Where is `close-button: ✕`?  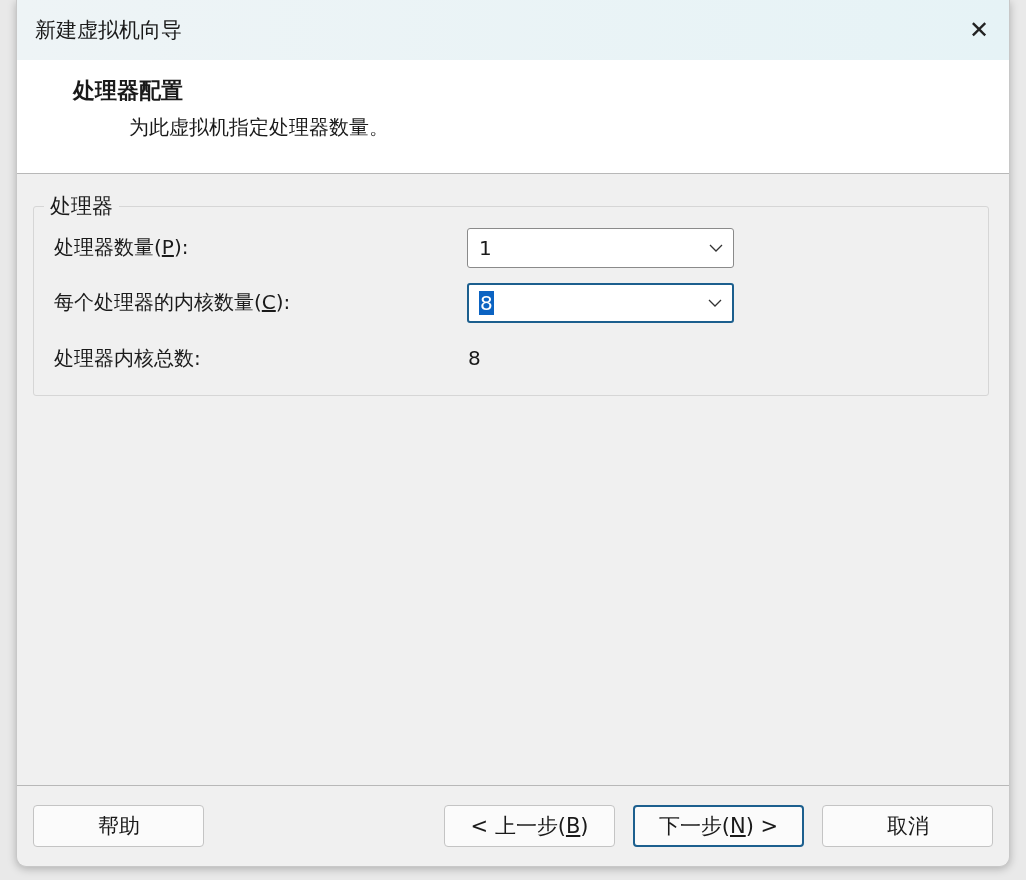 close-button: ✕ is located at coordinates (978, 30).